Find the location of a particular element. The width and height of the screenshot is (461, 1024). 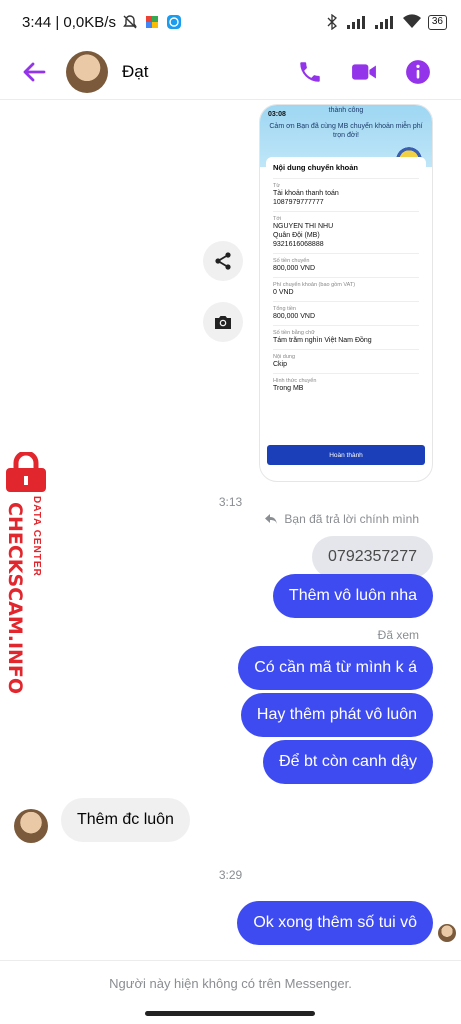

camera-icon is located at coordinates (223, 322).